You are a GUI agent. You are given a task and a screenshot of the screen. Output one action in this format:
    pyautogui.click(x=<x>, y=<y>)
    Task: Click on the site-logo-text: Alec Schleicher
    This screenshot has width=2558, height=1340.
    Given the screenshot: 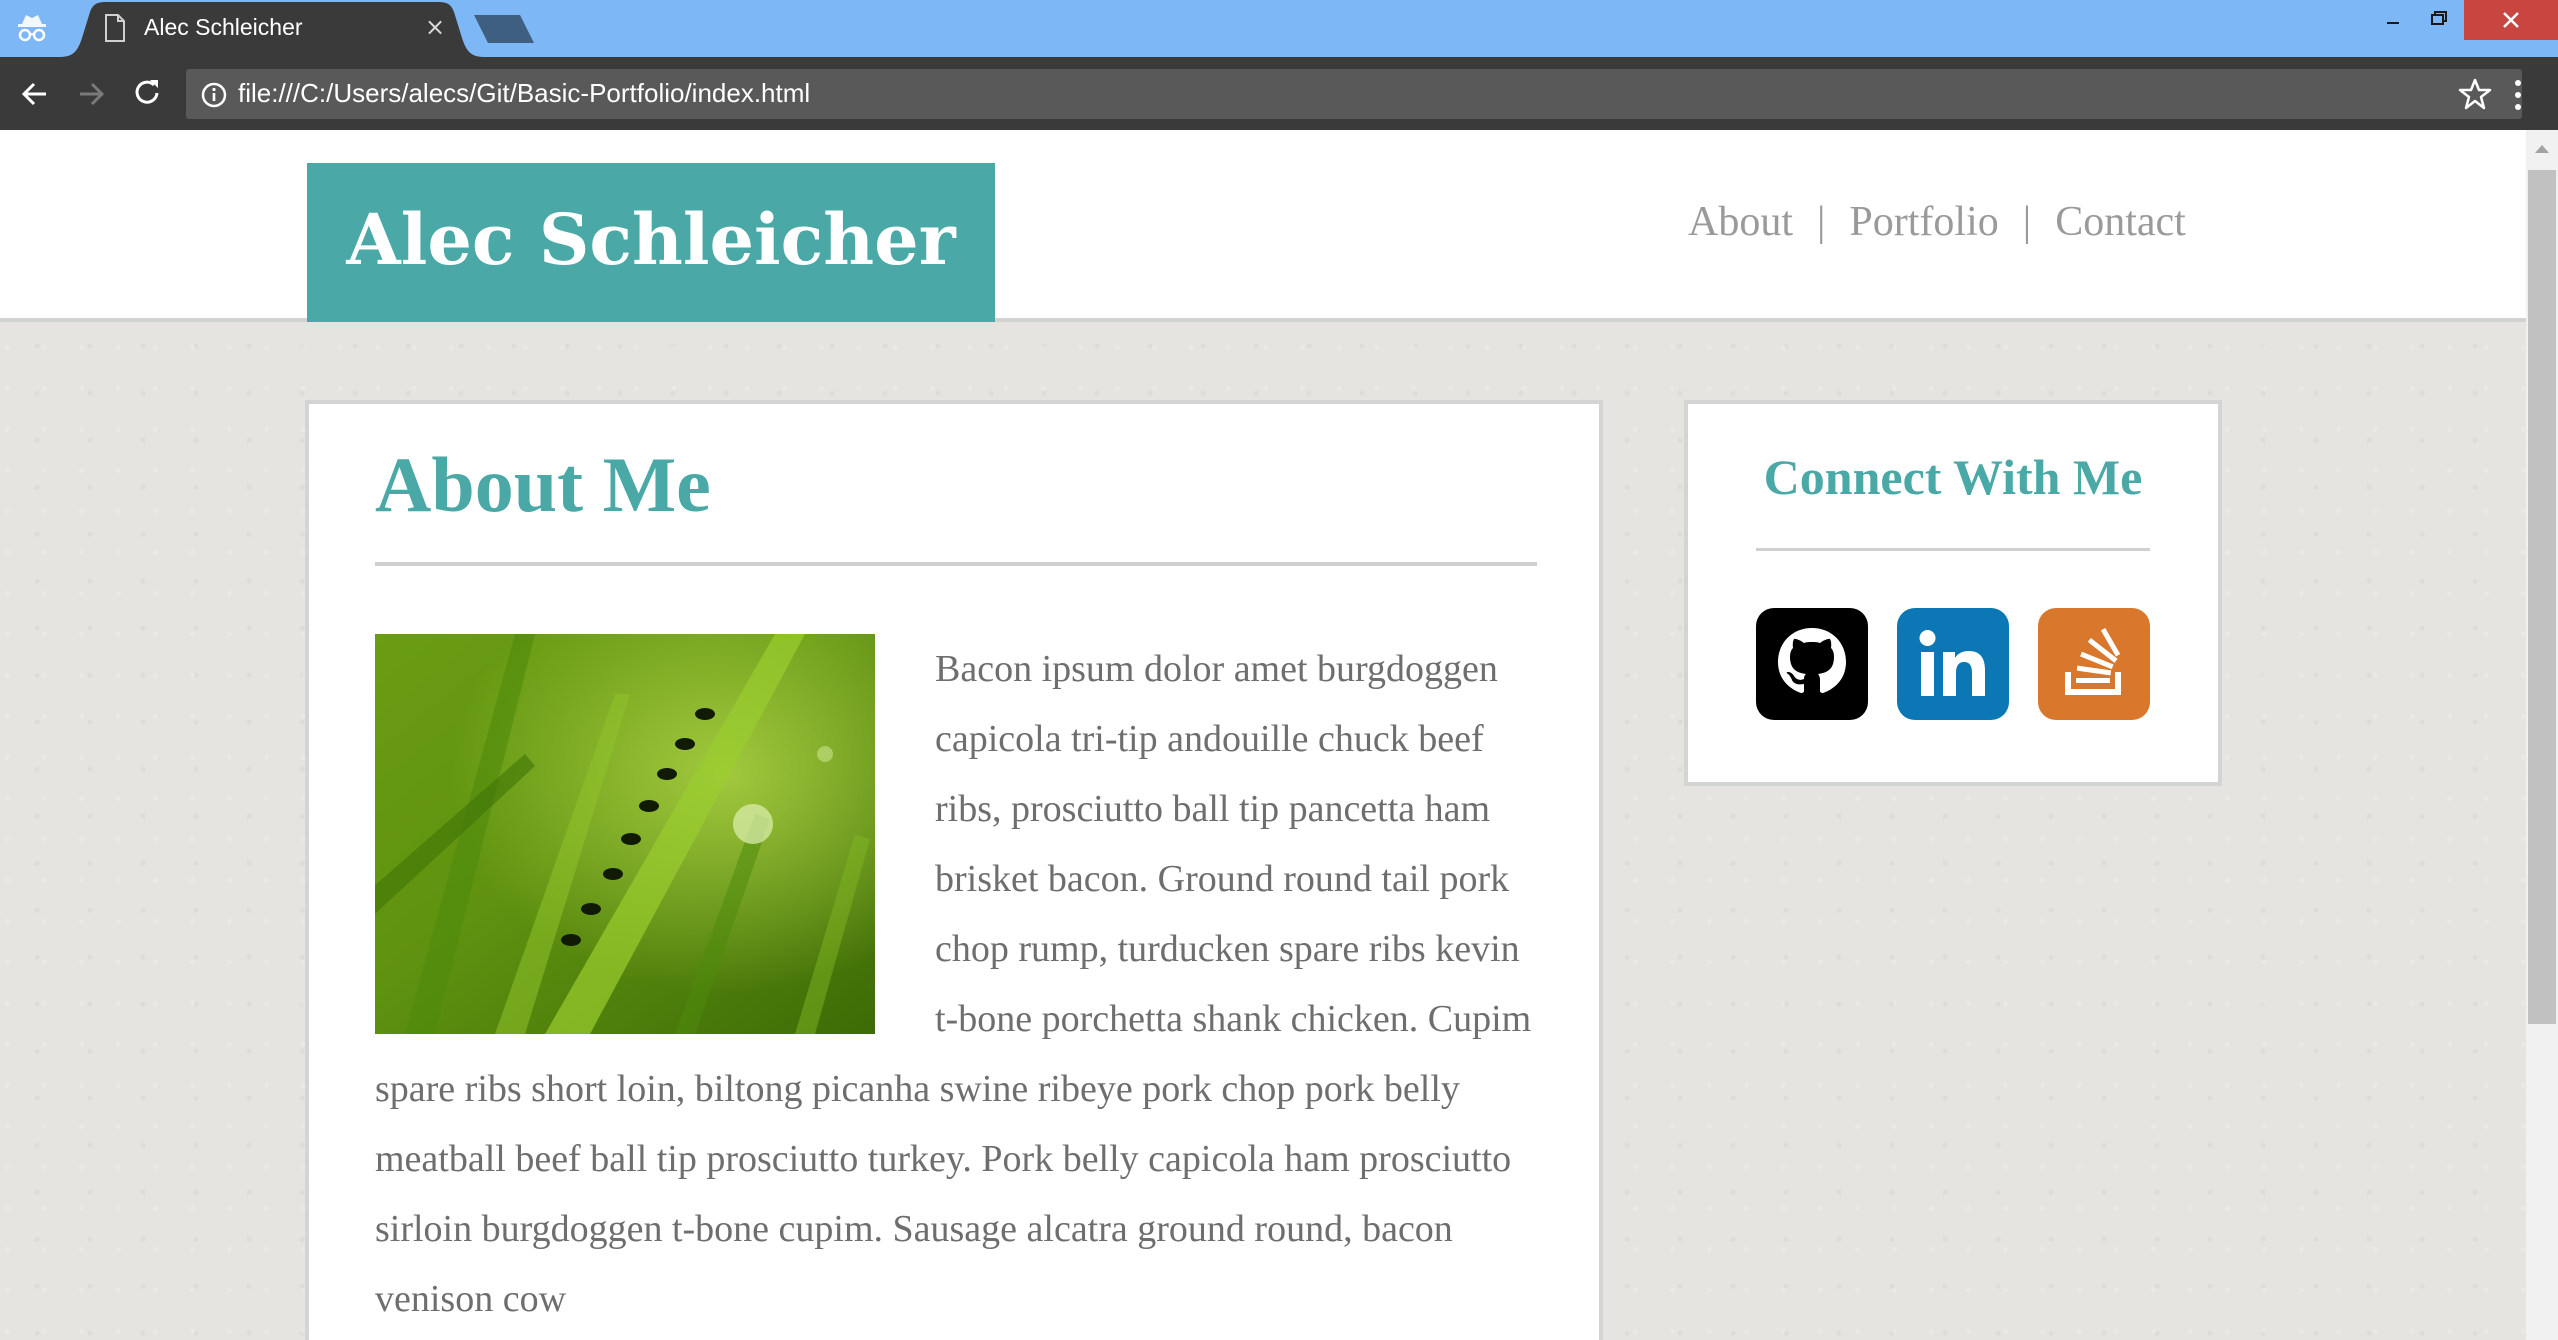 What is the action you would take?
    pyautogui.click(x=651, y=239)
    